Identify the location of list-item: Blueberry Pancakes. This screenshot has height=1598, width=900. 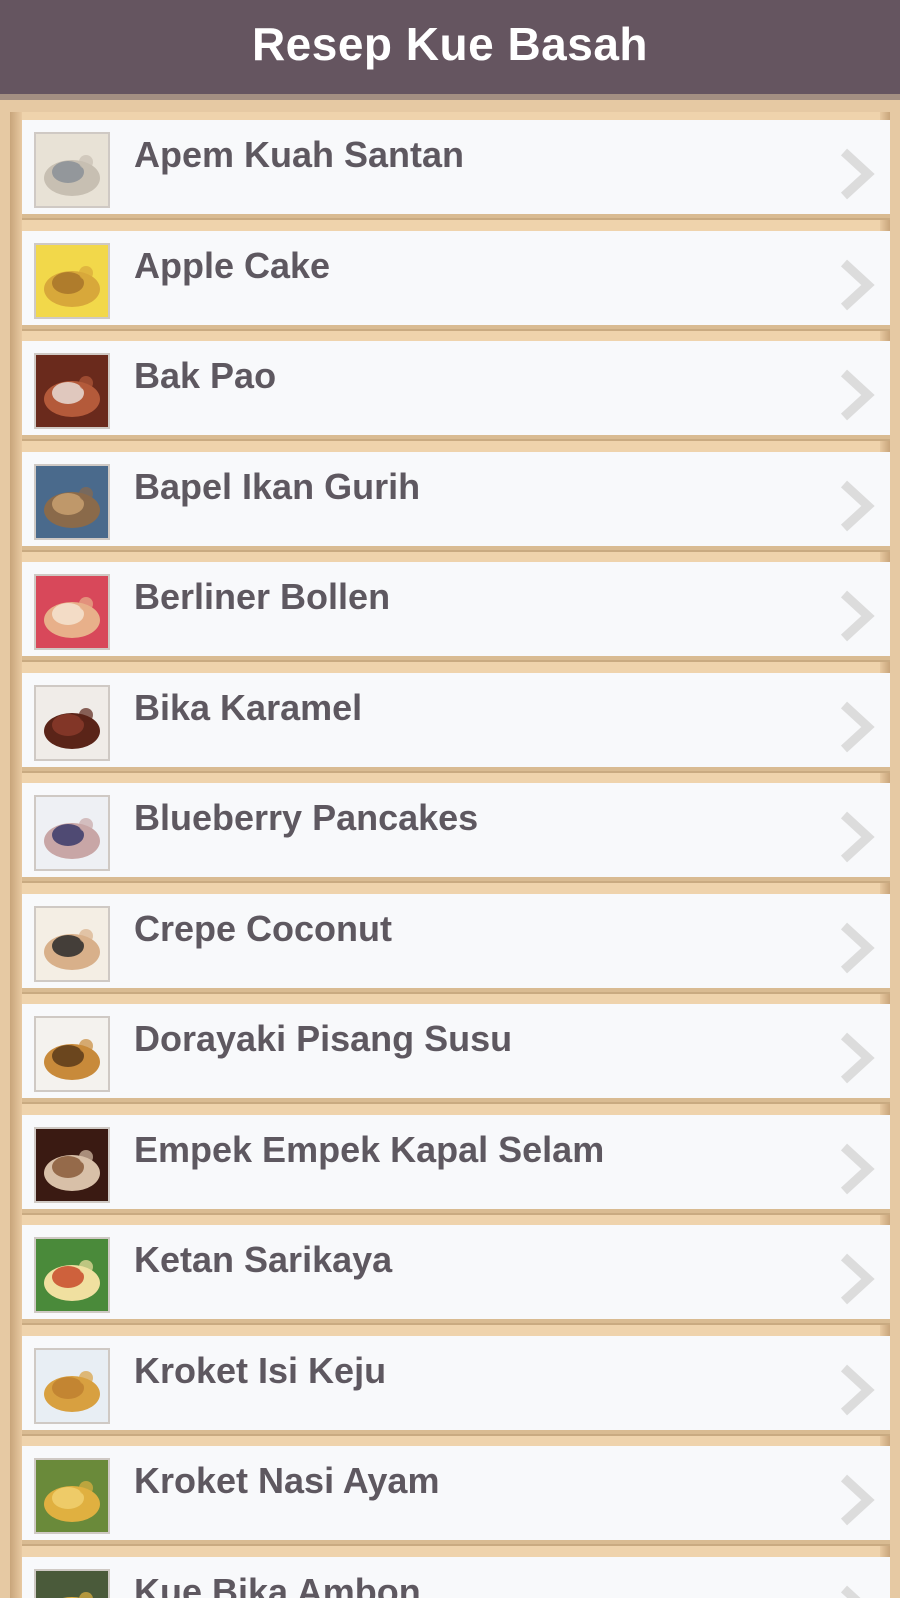
(456, 832).